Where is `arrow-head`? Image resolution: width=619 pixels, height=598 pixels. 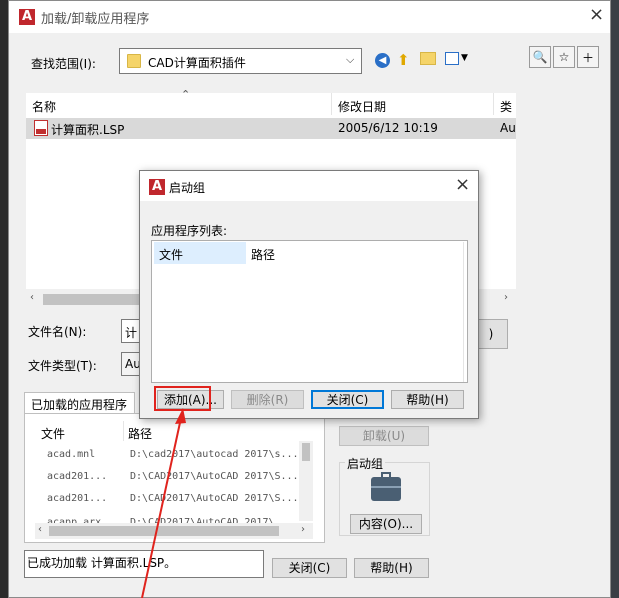
arrow-head is located at coordinates (180, 416).